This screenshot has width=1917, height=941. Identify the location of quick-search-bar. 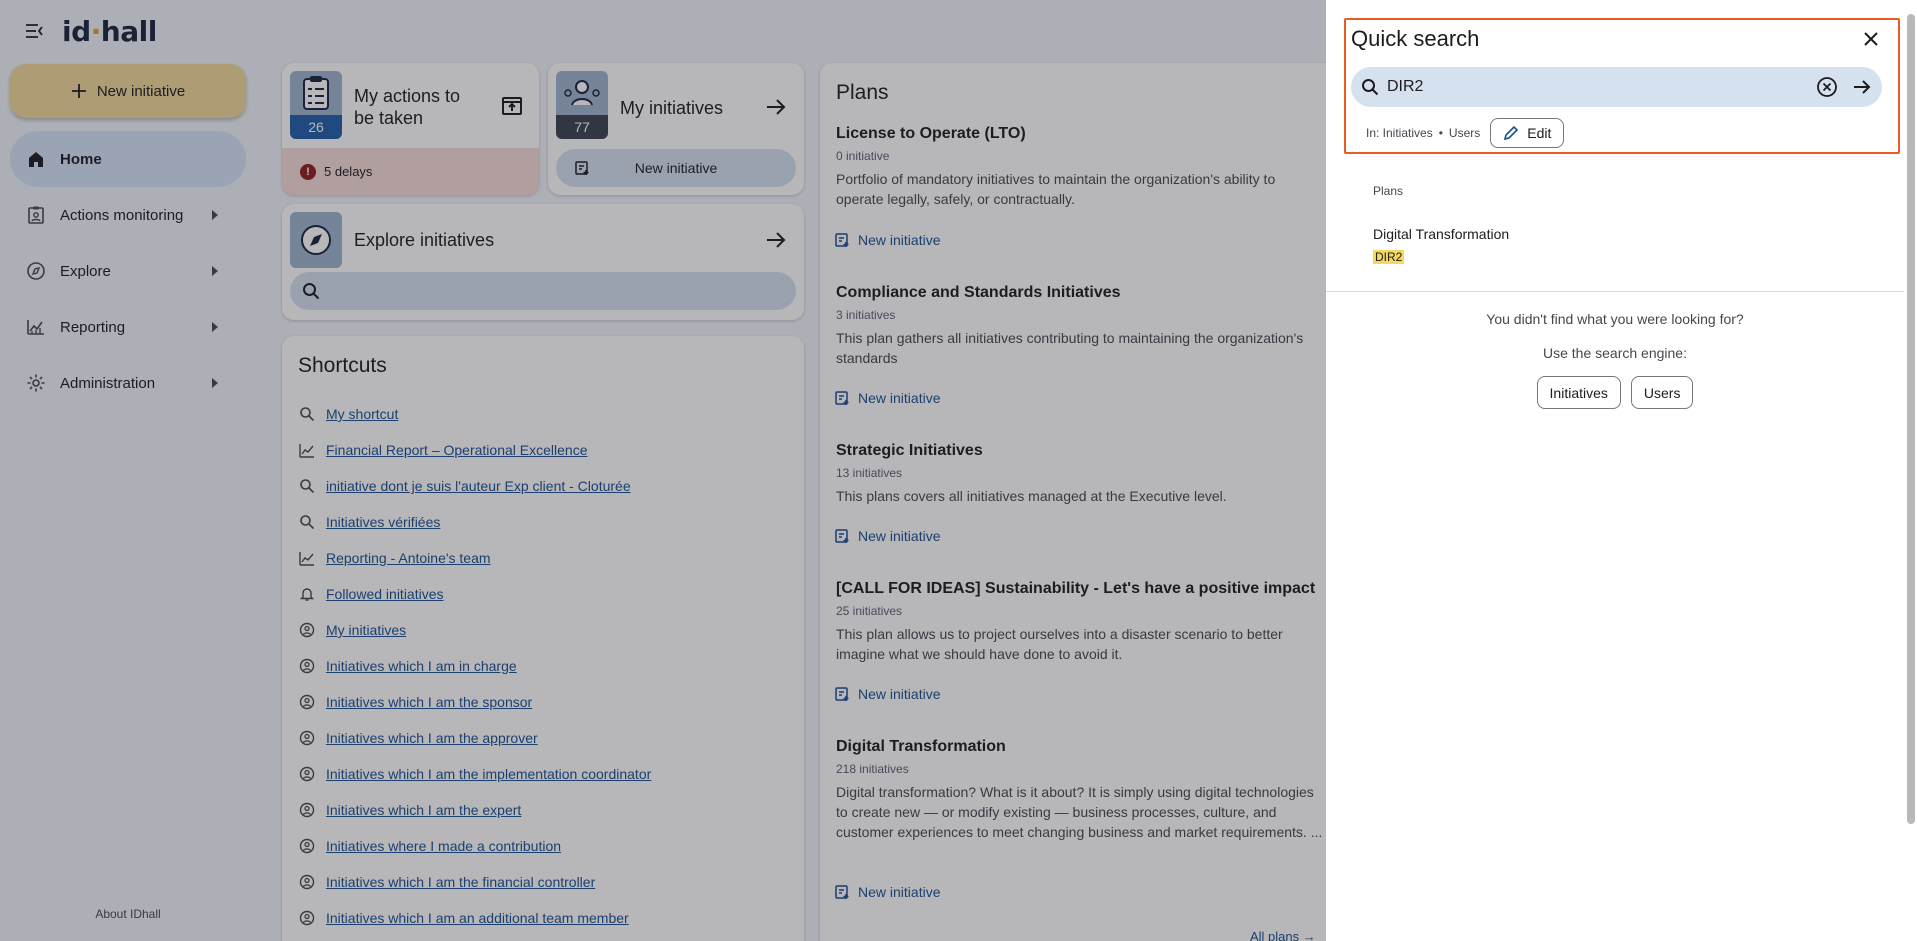
(1616, 87).